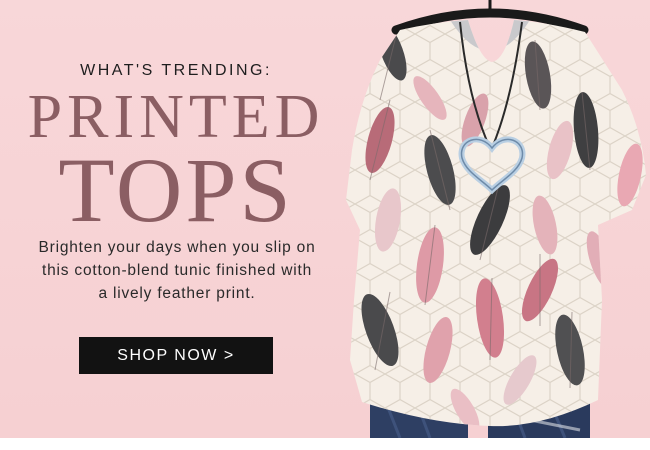  What do you see at coordinates (325, 444) in the screenshot?
I see `bottom-strip` at bounding box center [325, 444].